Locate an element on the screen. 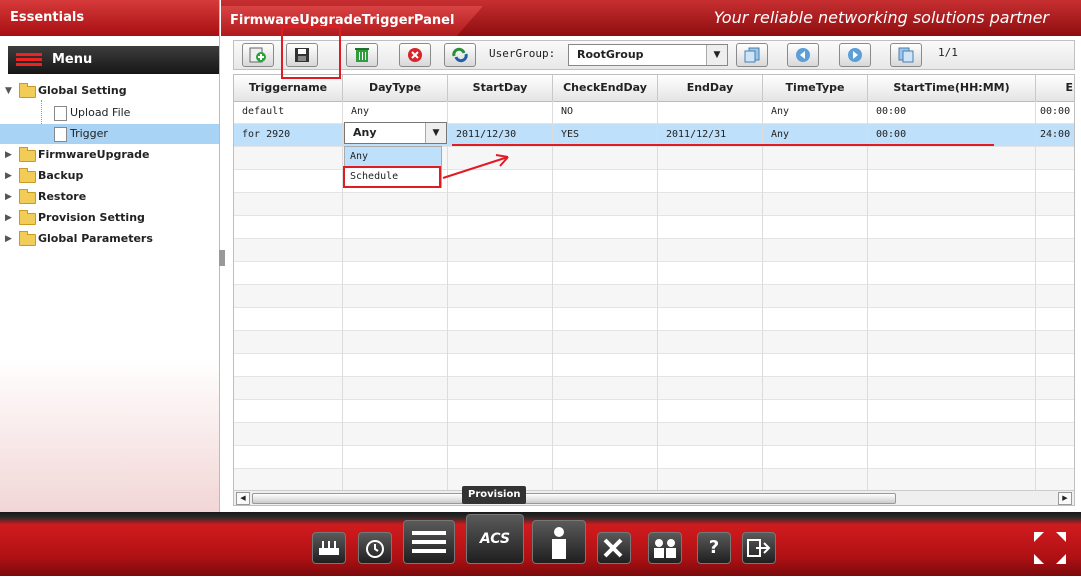 The width and height of the screenshot is (1081, 578). router-icon is located at coordinates (329, 548).